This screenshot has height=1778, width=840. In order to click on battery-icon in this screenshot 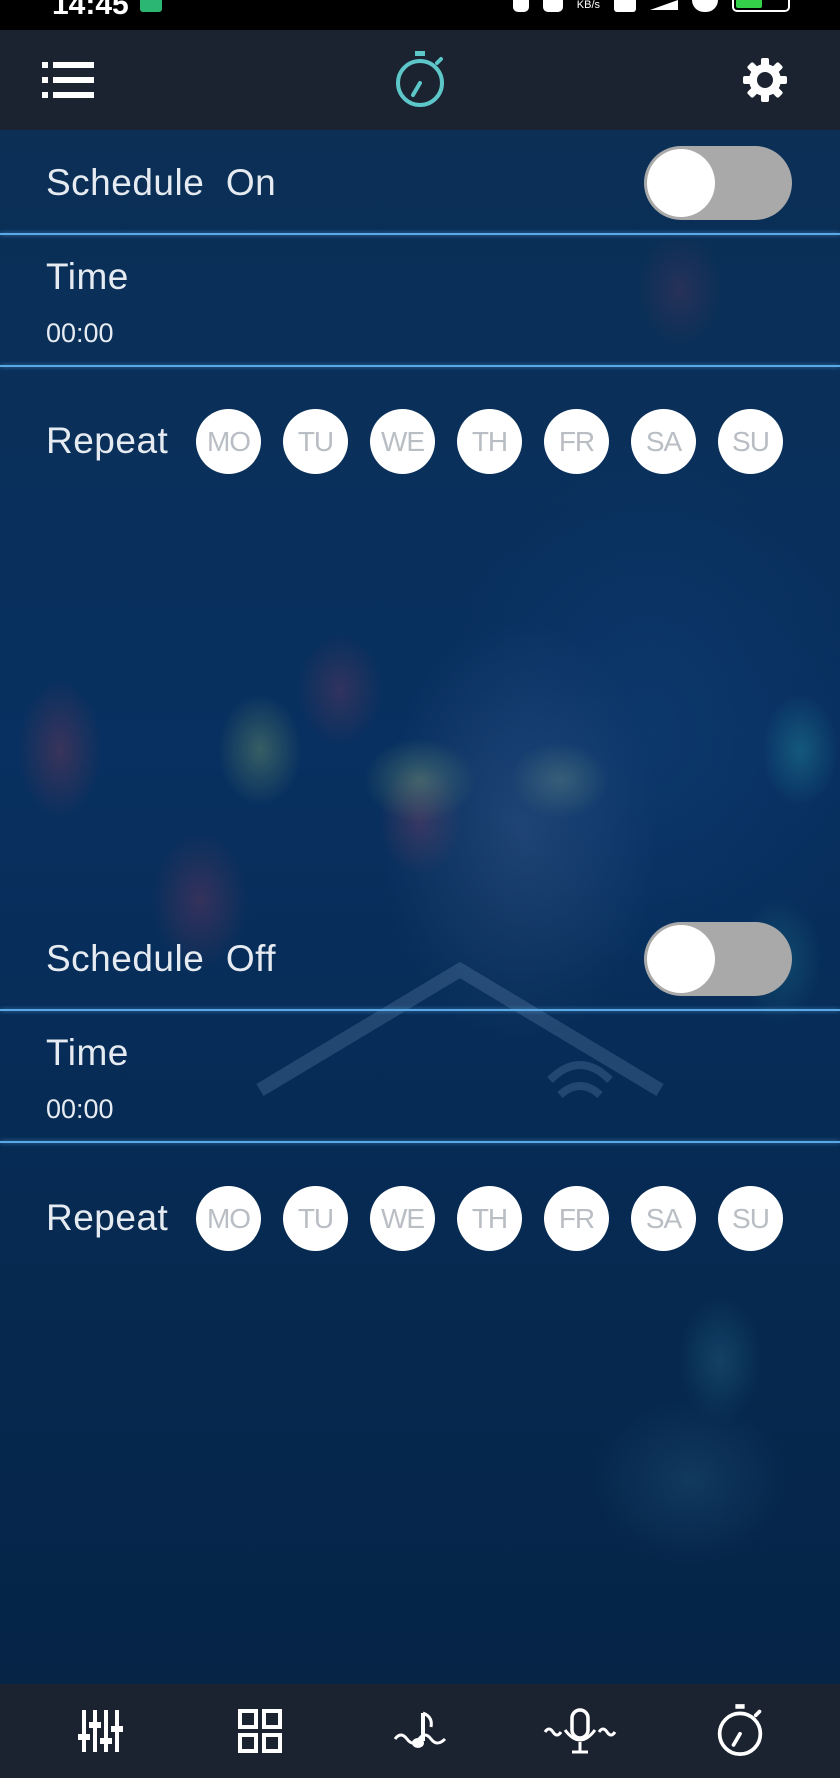, I will do `click(761, 6)`.